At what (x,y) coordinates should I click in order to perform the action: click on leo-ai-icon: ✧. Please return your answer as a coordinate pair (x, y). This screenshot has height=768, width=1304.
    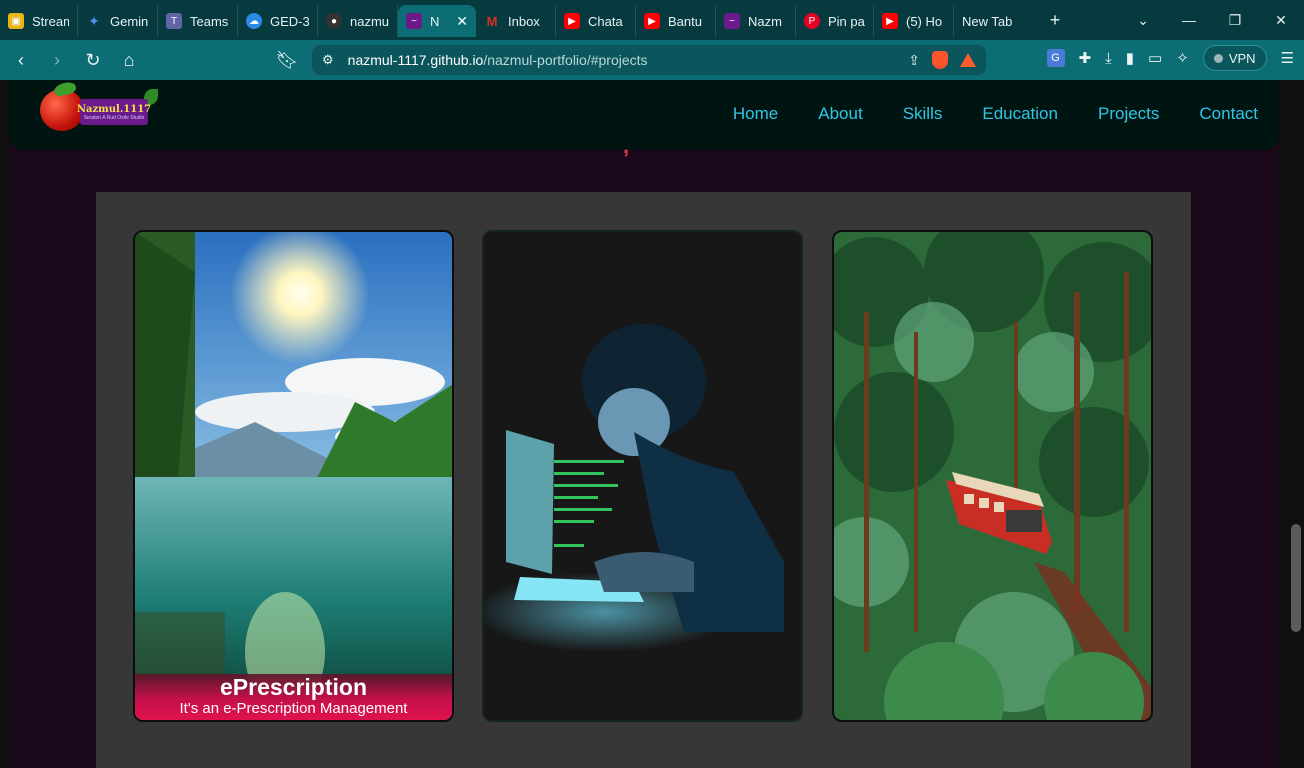
    Looking at the image, I should click on (1182, 58).